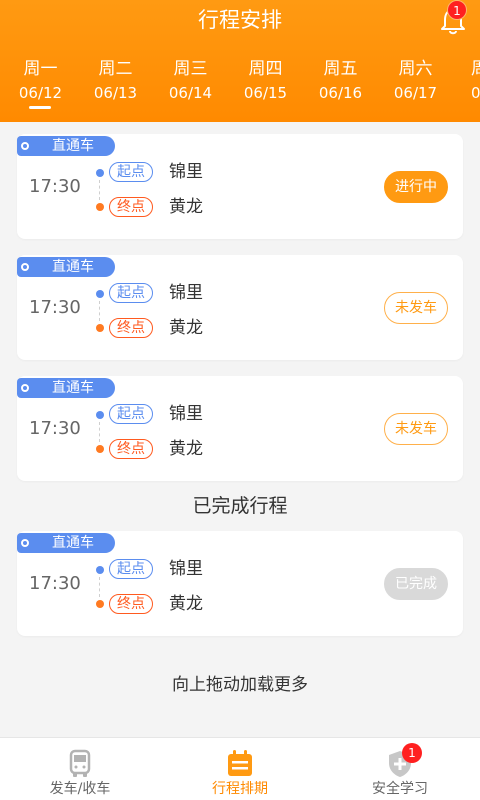 This screenshot has height=800, width=480. What do you see at coordinates (40, 93) in the screenshot?
I see `day-date: 06/12` at bounding box center [40, 93].